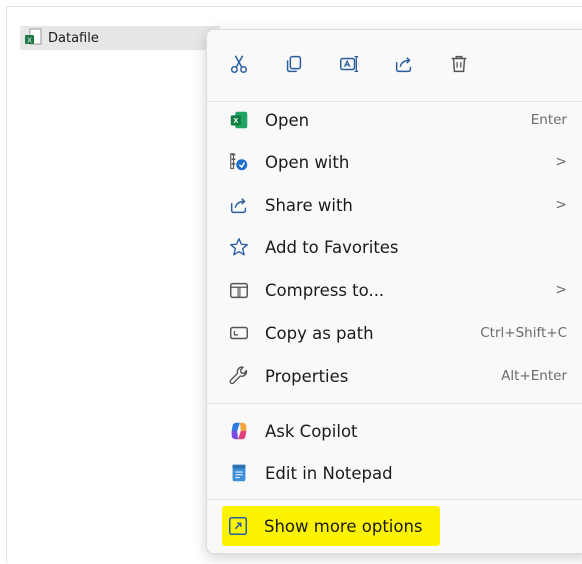 The image size is (582, 564). Describe the element at coordinates (120, 38) in the screenshot. I see `file-item-datafile: X Datafile` at that location.